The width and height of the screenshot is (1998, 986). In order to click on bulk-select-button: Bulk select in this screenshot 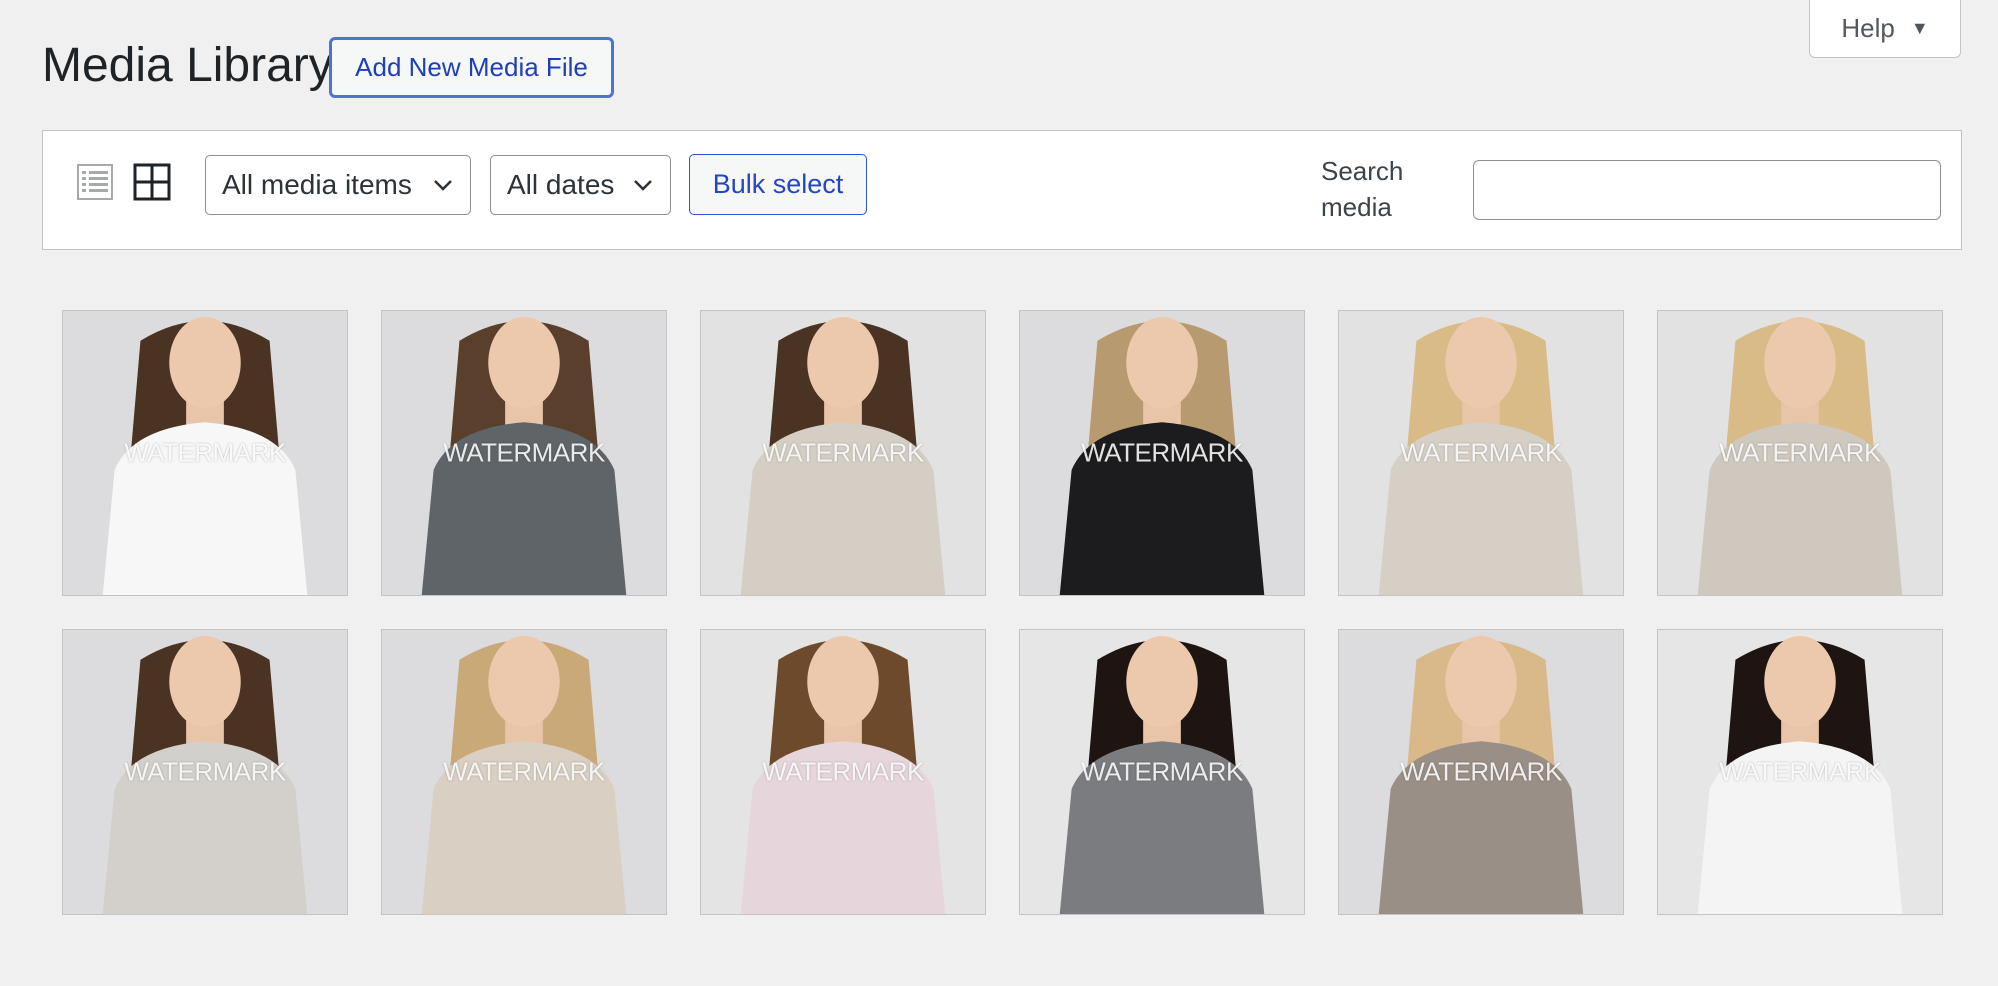, I will do `click(778, 184)`.